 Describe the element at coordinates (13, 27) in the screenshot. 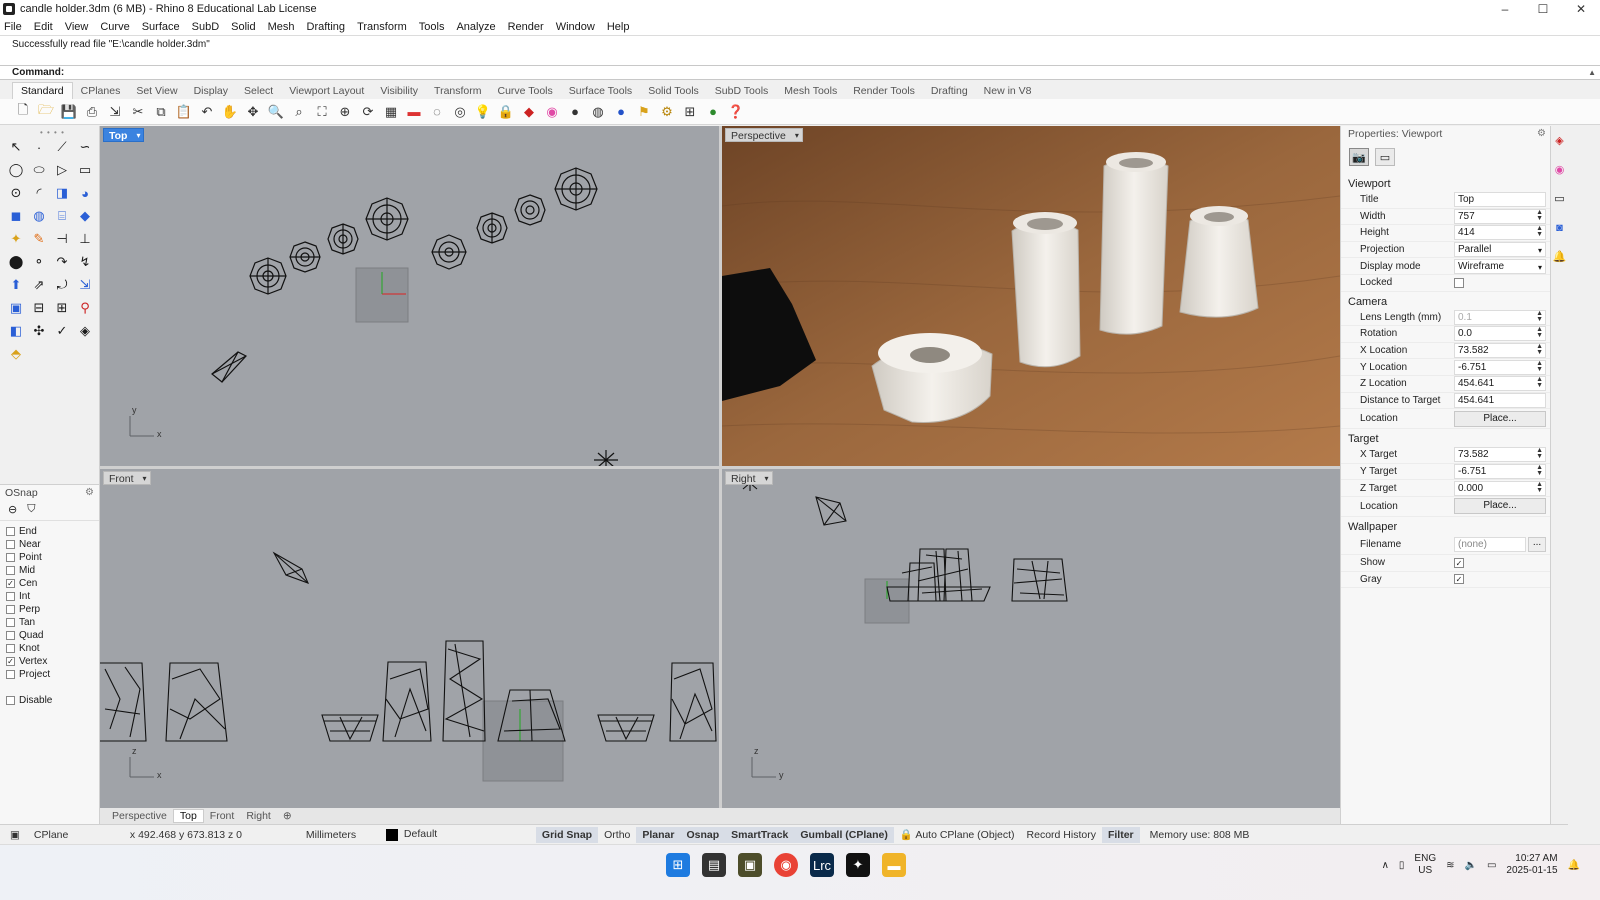

I see `menu-file: File` at that location.